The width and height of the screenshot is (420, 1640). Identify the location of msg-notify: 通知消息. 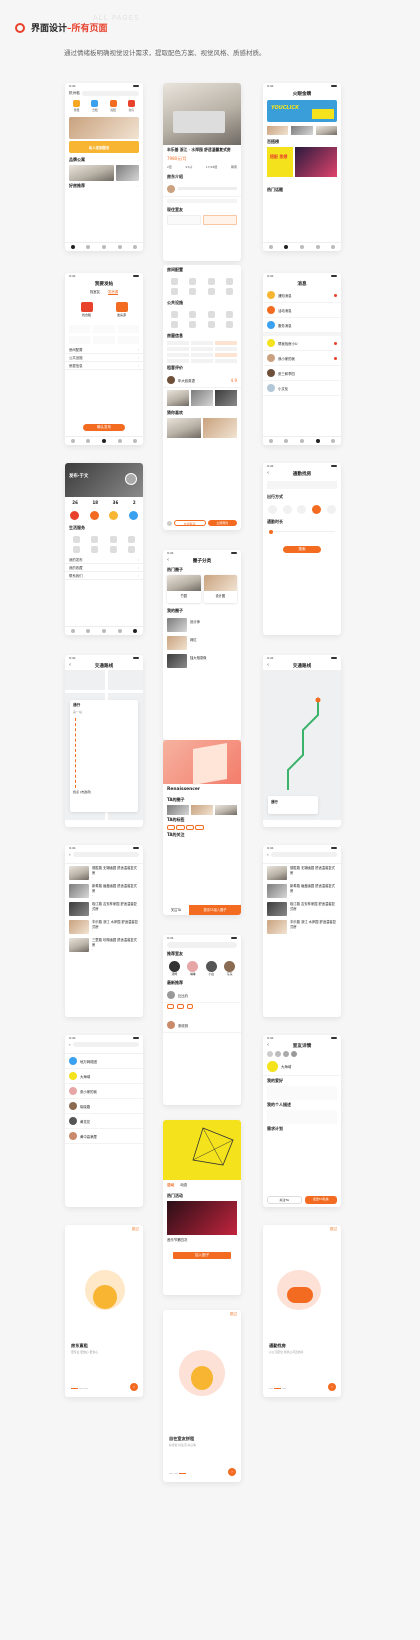
(302, 295).